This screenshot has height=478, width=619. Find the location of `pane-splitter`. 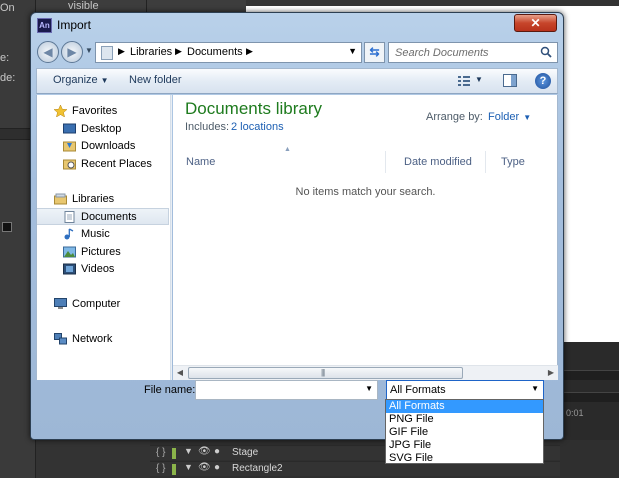

pane-splitter is located at coordinates (171, 237).